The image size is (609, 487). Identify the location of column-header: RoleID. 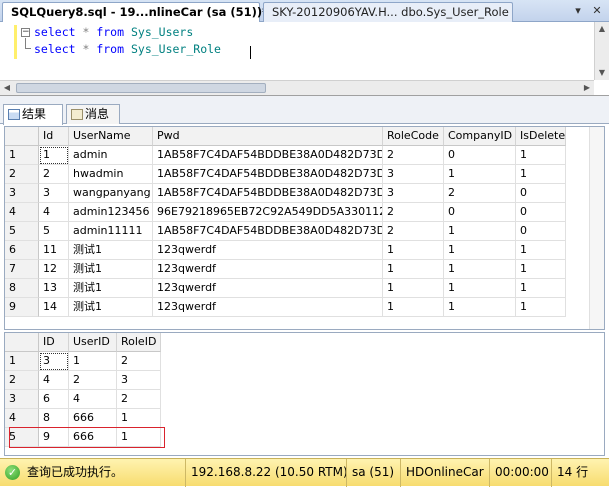
(139, 342).